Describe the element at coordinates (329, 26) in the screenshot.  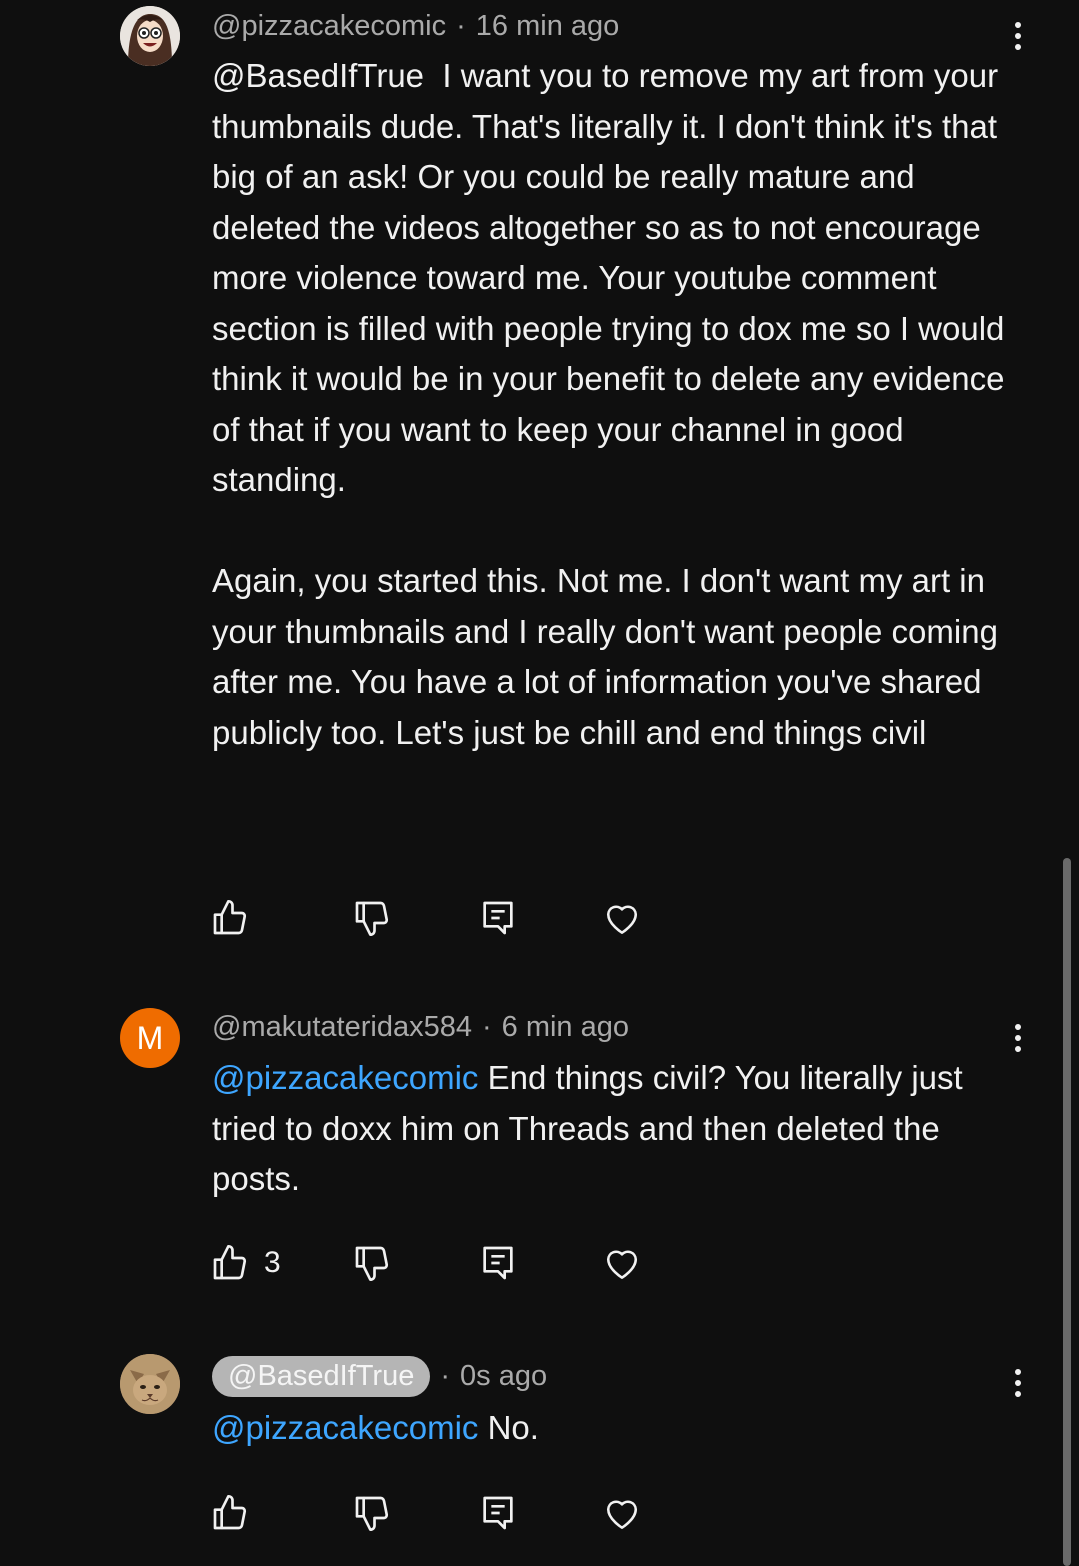
I see `author-handle: @pizzacakecomic` at that location.